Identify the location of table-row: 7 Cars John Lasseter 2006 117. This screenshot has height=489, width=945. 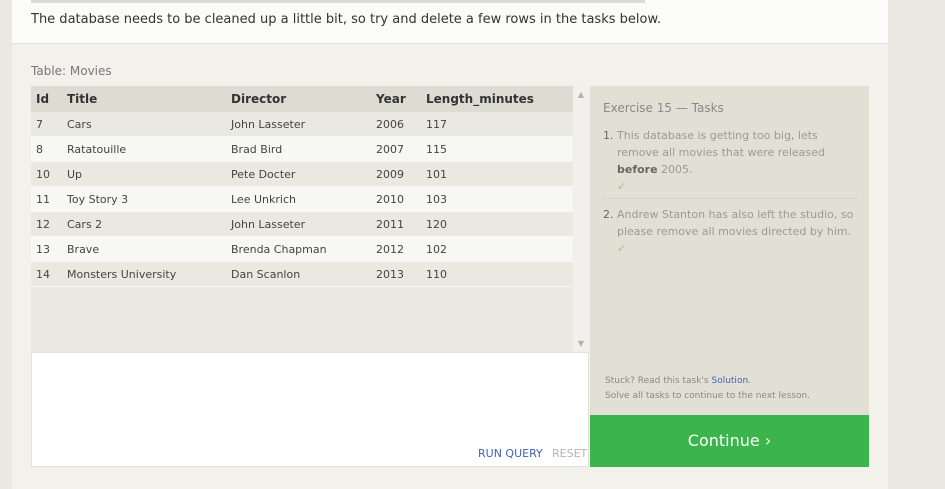
(302, 124).